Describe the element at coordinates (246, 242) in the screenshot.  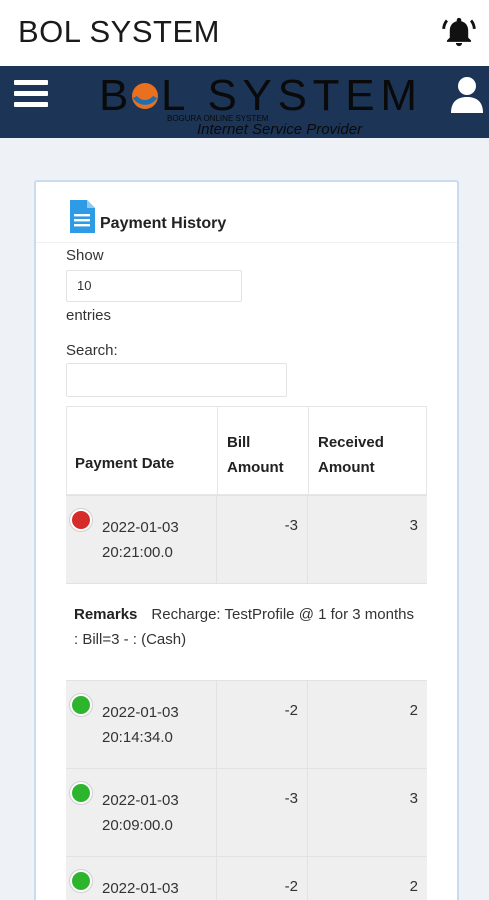
I see `card-divider` at that location.